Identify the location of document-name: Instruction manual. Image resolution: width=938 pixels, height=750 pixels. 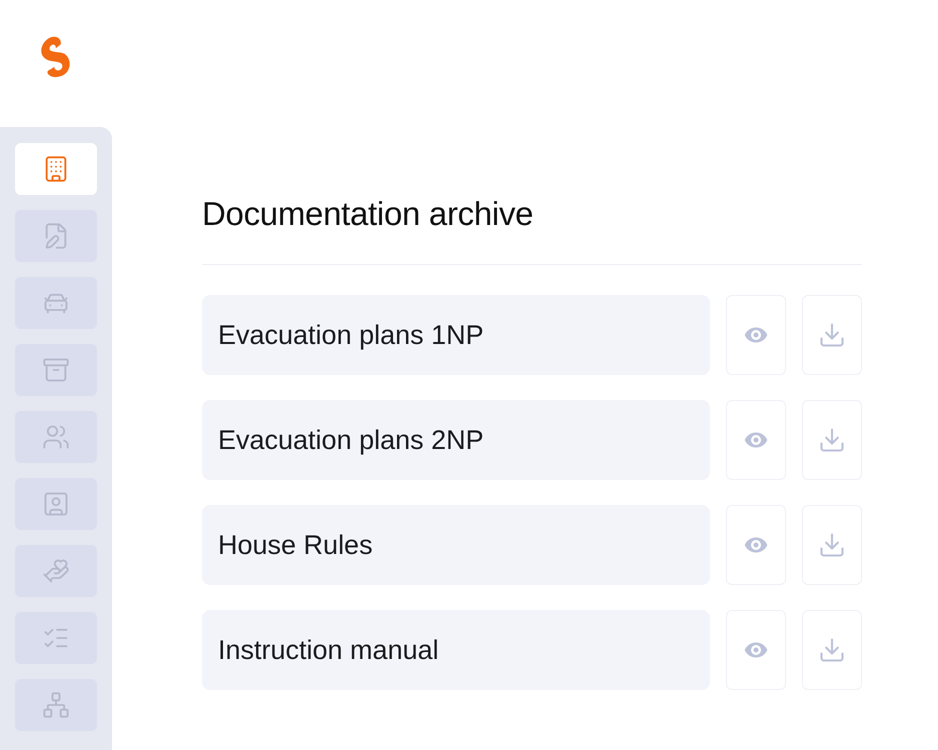
(456, 650).